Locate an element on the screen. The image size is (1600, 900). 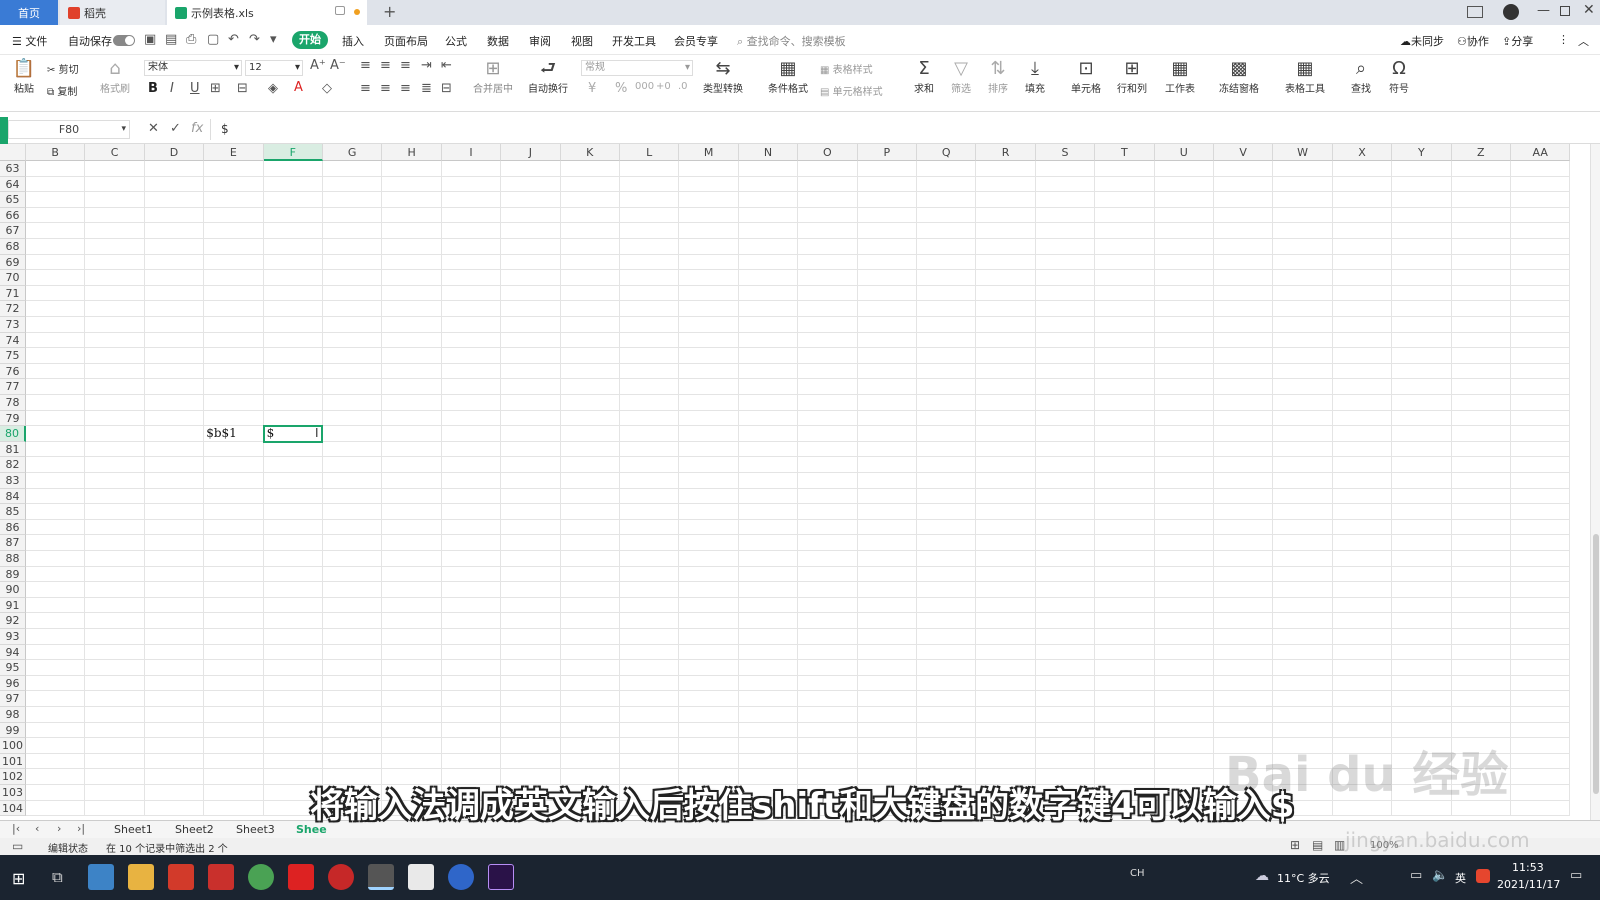
worksheet-button: ▦ 工作表 is located at coordinates (1180, 76).